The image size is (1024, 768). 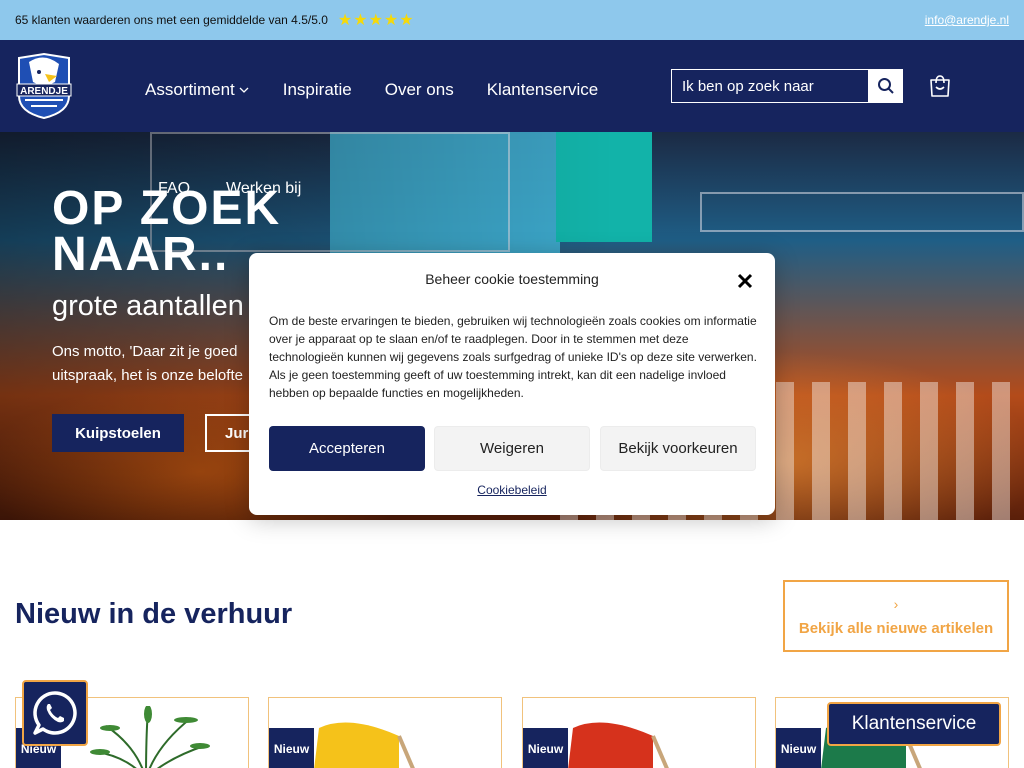 I want to click on close-icon, so click(x=745, y=281).